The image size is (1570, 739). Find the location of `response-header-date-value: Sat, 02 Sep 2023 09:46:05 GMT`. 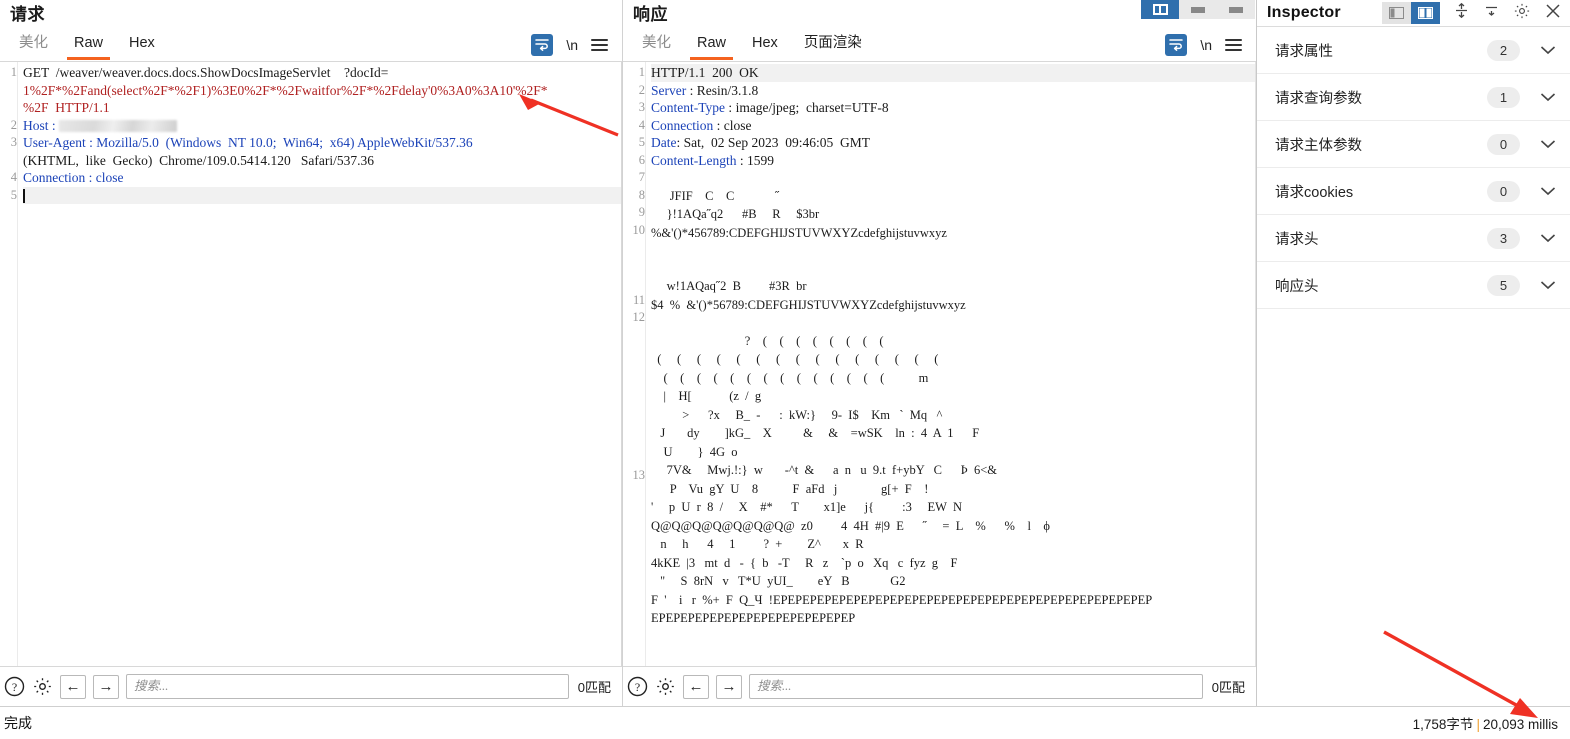

response-header-date-value: Sat, 02 Sep 2023 09:46:05 GMT is located at coordinates (777, 142).